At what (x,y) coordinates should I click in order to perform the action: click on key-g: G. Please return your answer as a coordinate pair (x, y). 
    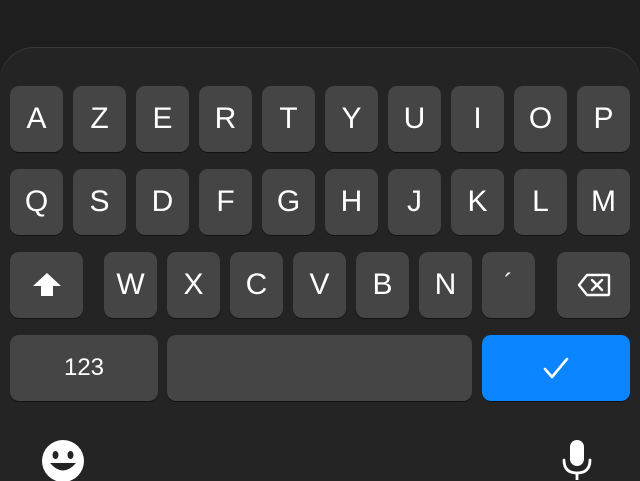
    Looking at the image, I should click on (288, 202).